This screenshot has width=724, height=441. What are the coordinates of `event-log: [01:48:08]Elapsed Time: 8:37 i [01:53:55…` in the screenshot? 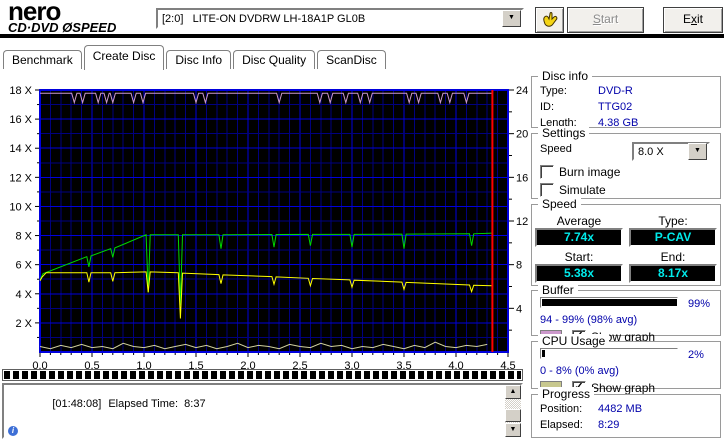 It's located at (262, 411).